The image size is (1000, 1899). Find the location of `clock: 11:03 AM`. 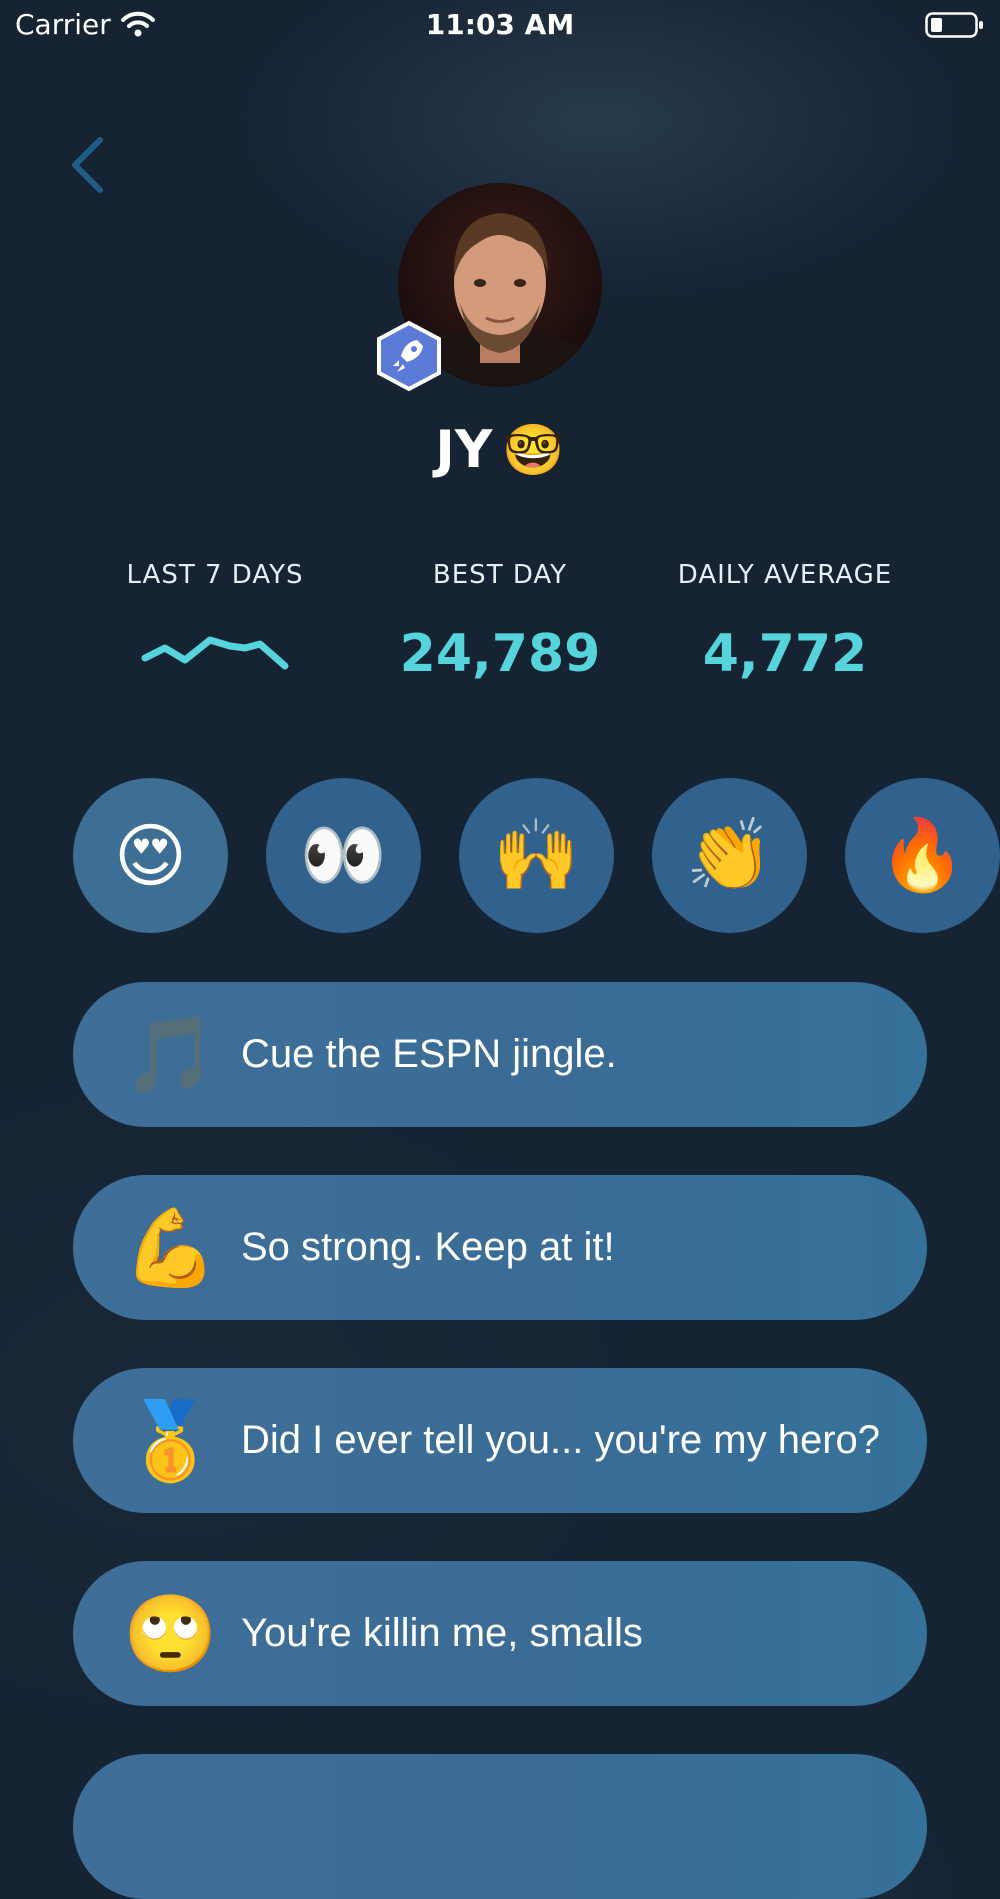

clock: 11:03 AM is located at coordinates (500, 24).